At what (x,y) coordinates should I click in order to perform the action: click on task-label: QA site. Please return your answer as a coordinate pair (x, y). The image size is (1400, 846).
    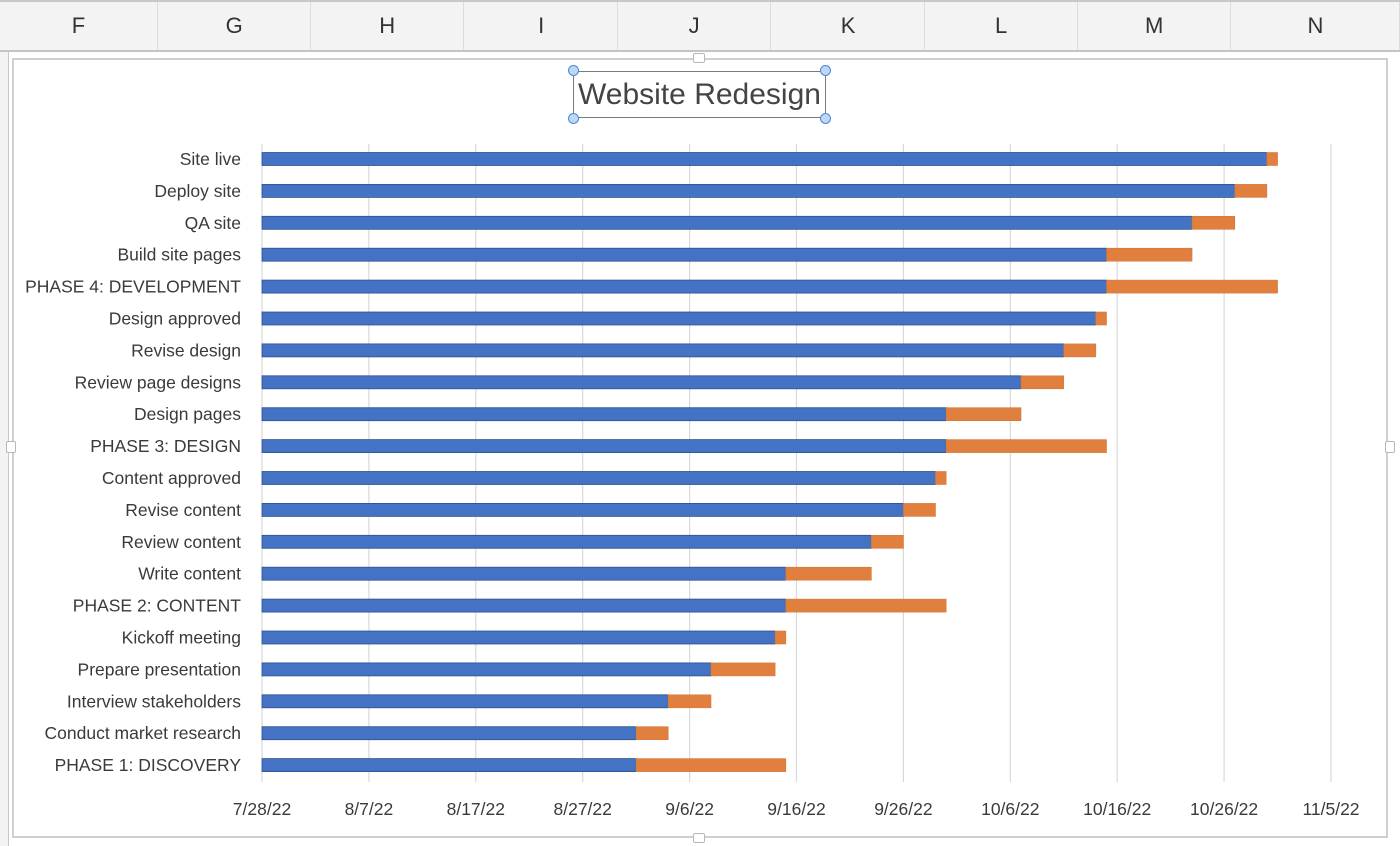
    Looking at the image, I should click on (213, 223).